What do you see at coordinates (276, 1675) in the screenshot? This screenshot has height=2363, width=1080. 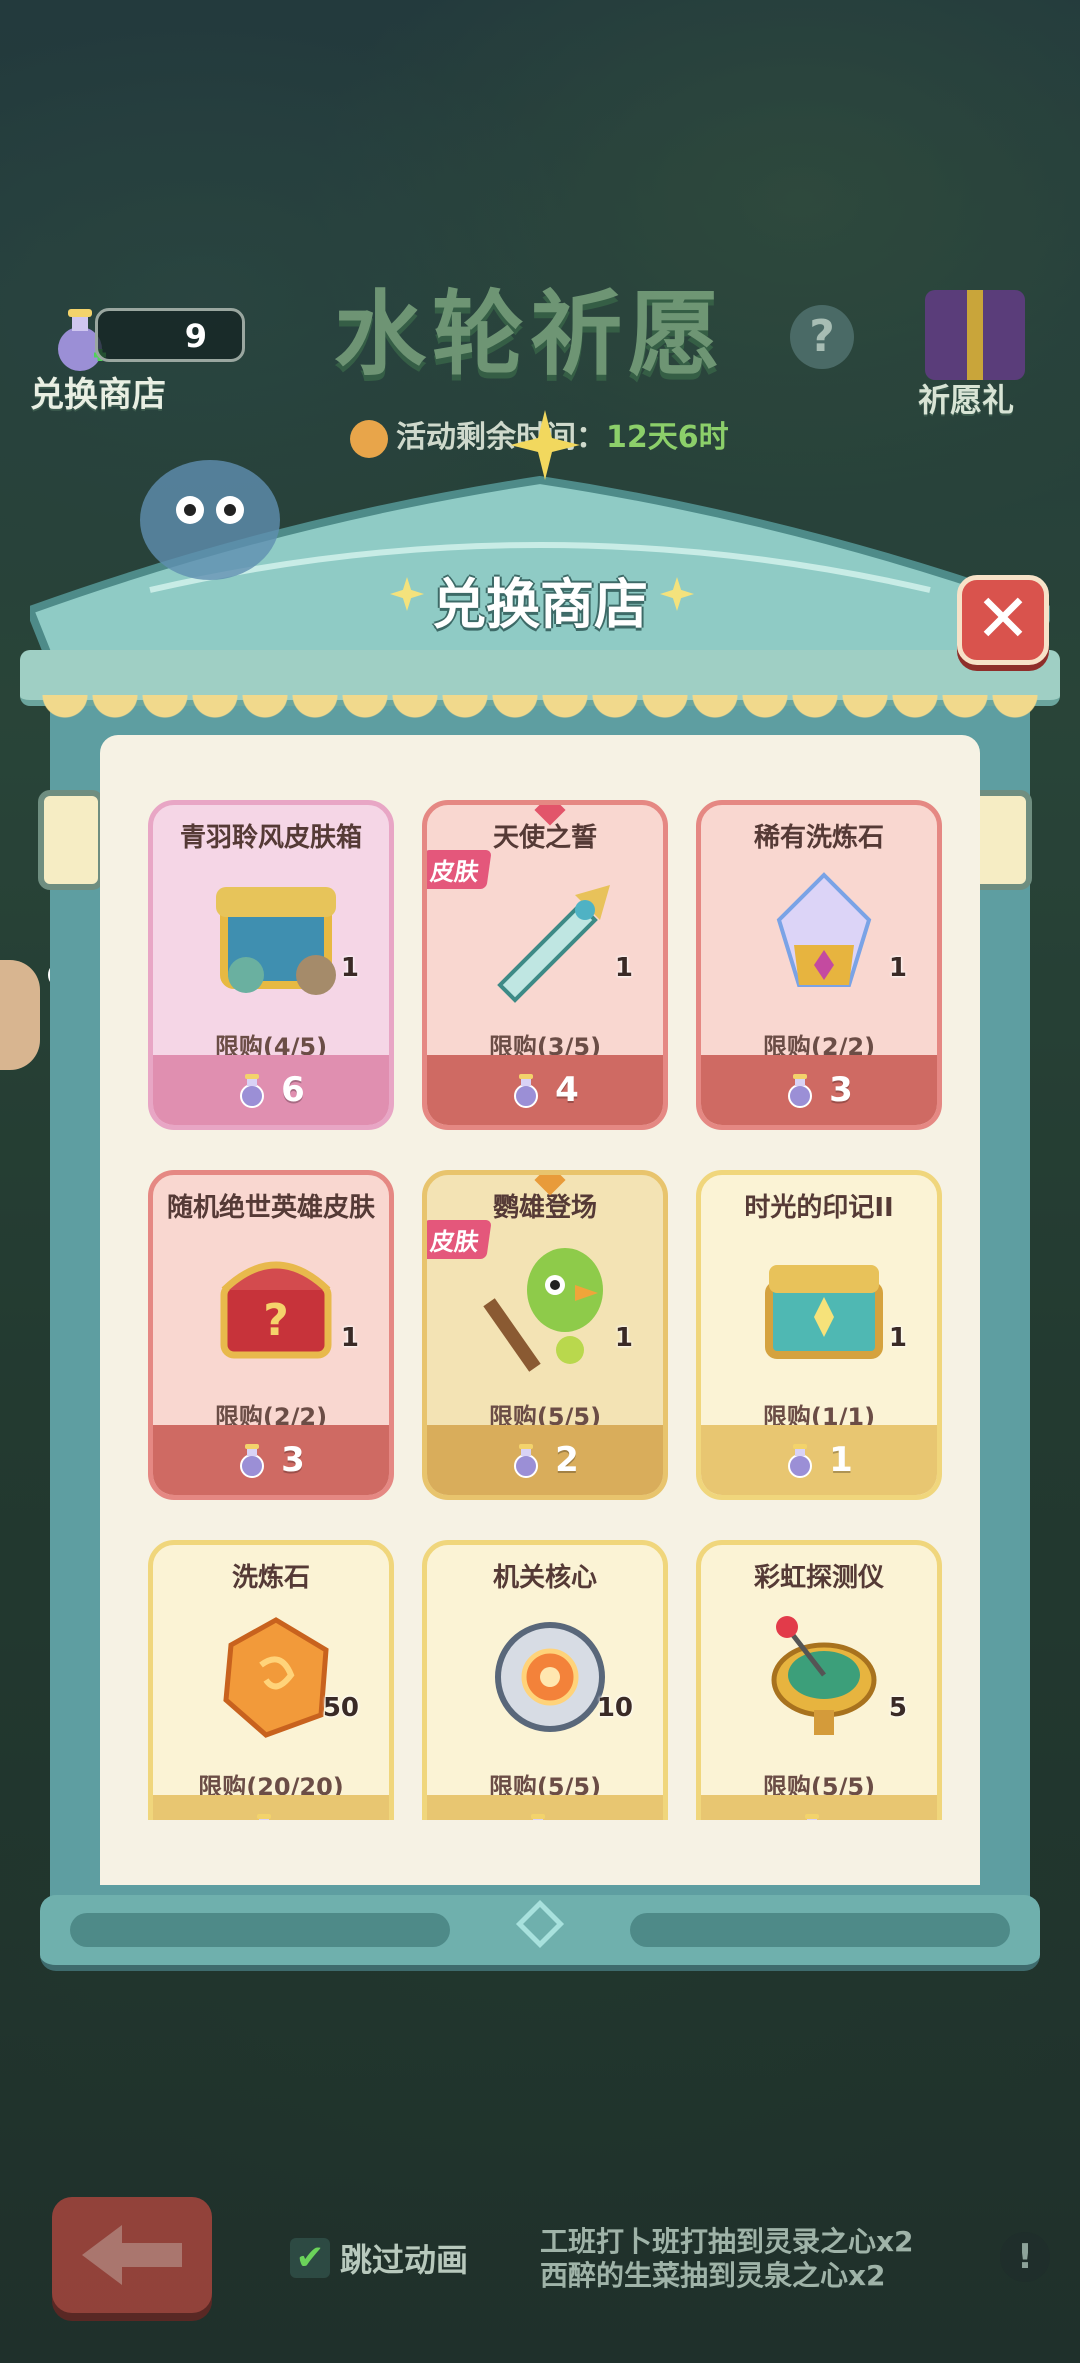 I see `stone-orange-icon` at bounding box center [276, 1675].